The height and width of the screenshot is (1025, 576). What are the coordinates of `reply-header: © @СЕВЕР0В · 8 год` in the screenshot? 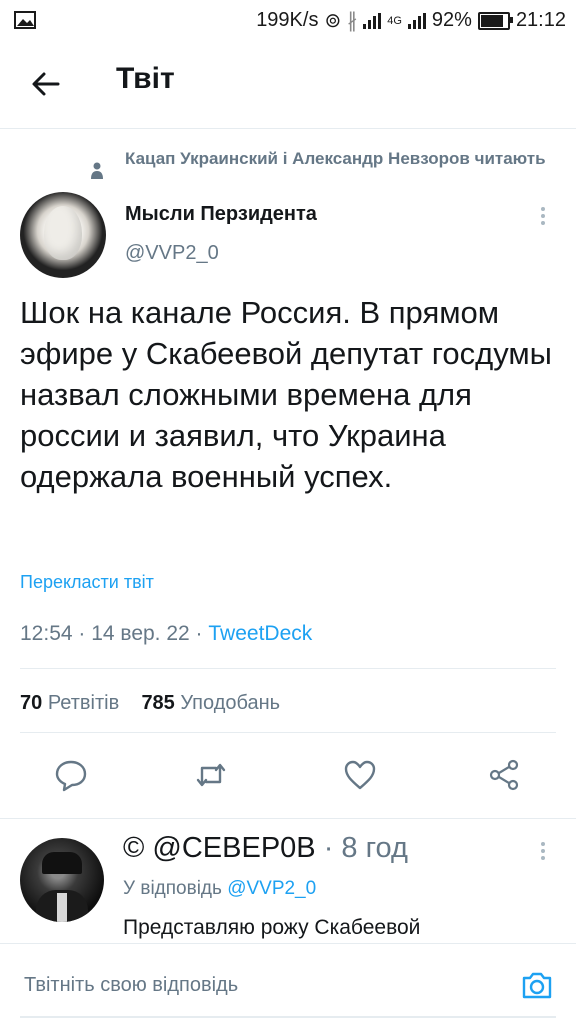 It's located at (265, 848).